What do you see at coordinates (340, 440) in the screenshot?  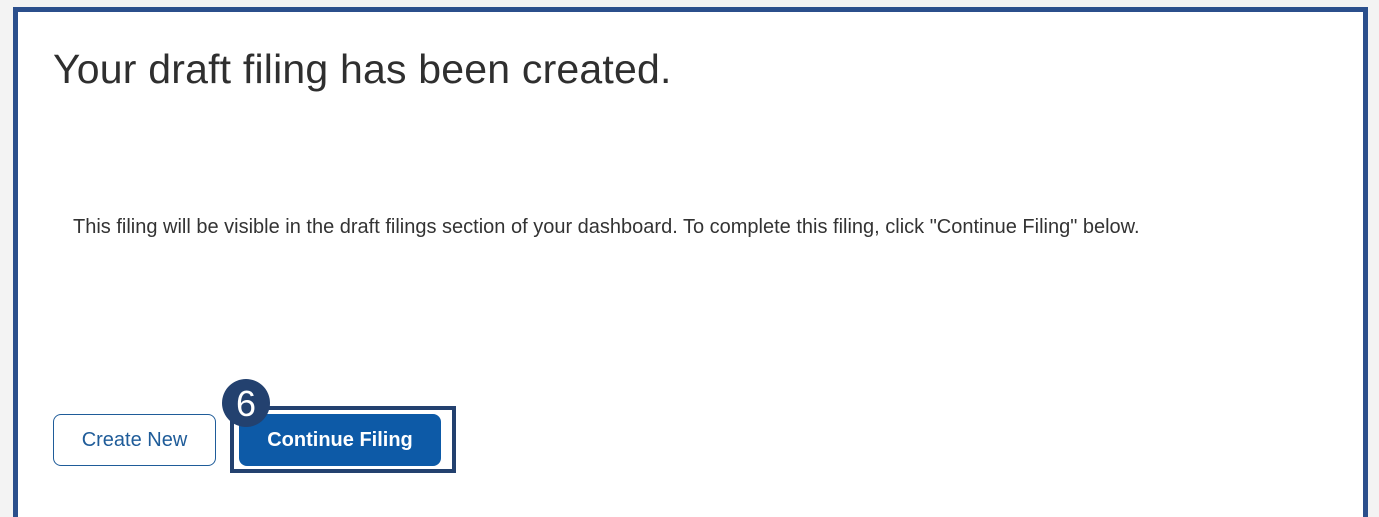 I see `continue-filing-button: Continue Filing` at bounding box center [340, 440].